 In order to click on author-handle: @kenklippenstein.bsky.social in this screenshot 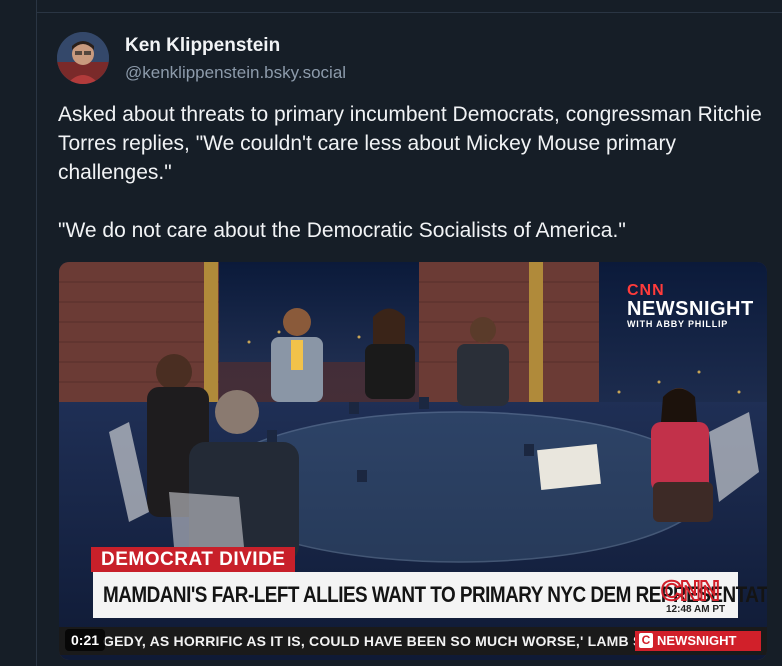, I will do `click(235, 73)`.